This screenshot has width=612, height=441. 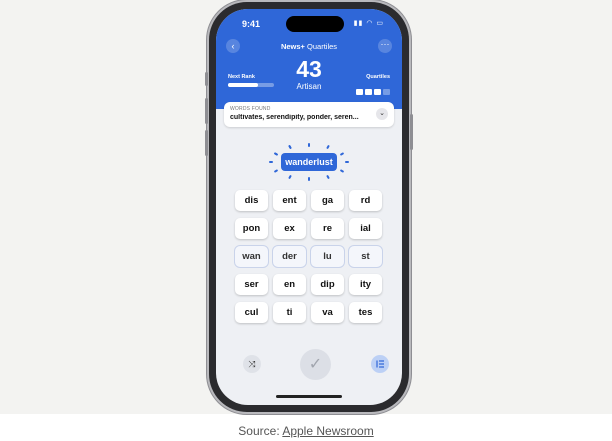 What do you see at coordinates (327, 284) in the screenshot?
I see `tile: dip` at bounding box center [327, 284].